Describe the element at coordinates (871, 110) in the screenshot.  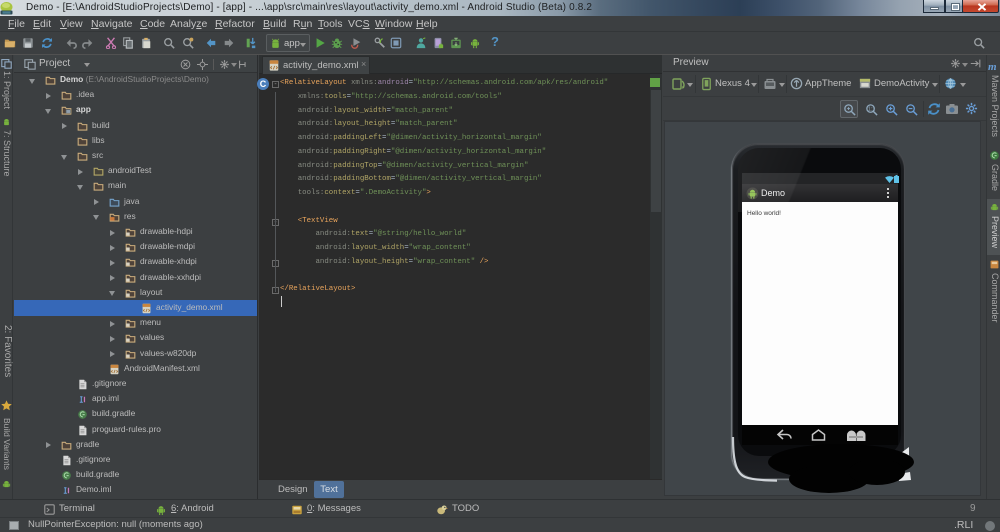
I see `svg-text: 1:1` at that location.